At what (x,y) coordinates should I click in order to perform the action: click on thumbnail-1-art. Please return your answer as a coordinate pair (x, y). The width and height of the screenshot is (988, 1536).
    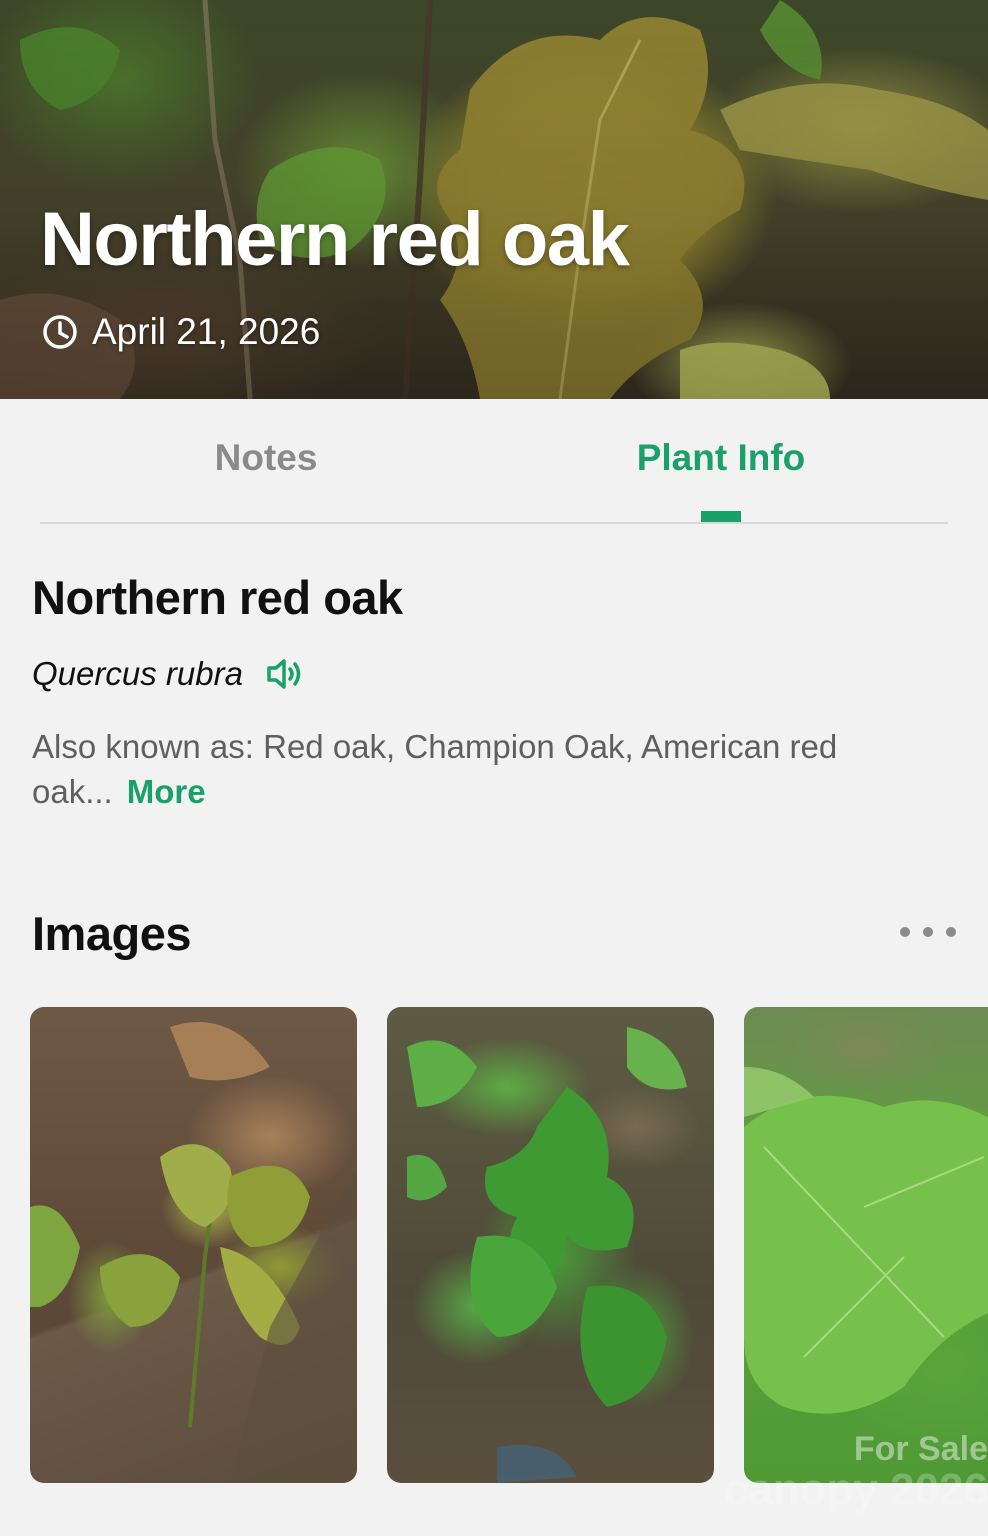
    Looking at the image, I should click on (193, 1252).